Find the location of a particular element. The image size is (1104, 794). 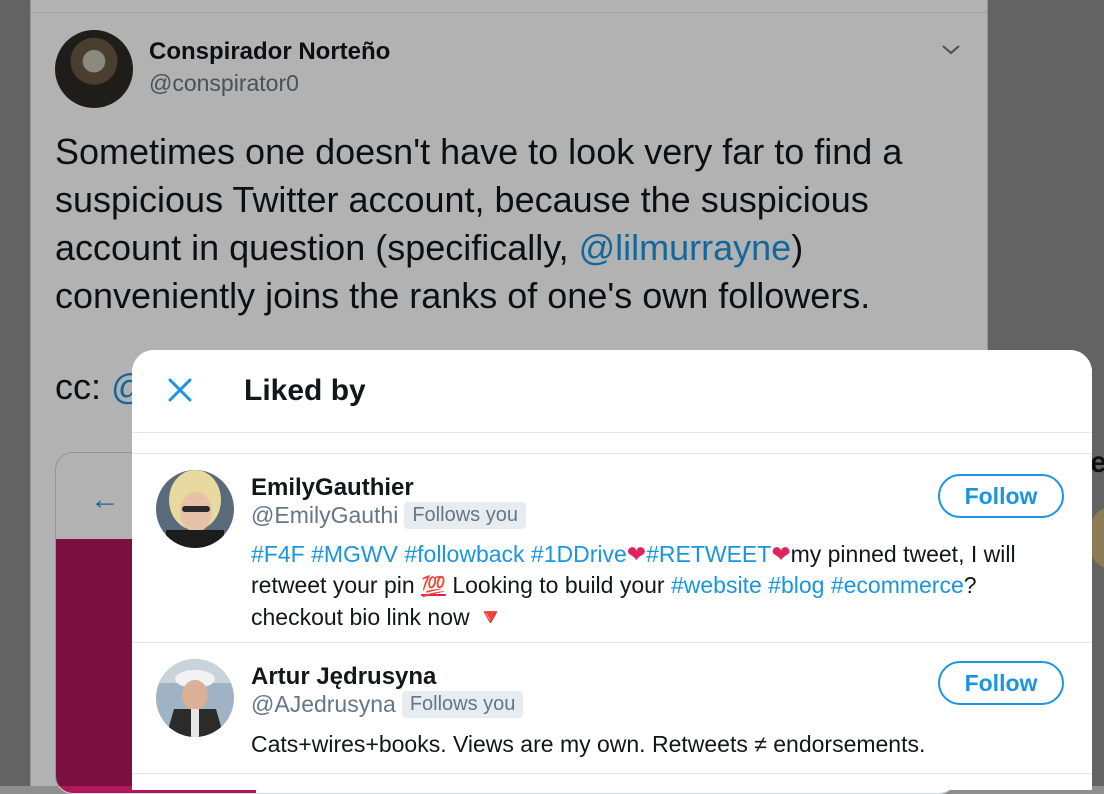

user-name: EmilyGauthier is located at coordinates (332, 488).